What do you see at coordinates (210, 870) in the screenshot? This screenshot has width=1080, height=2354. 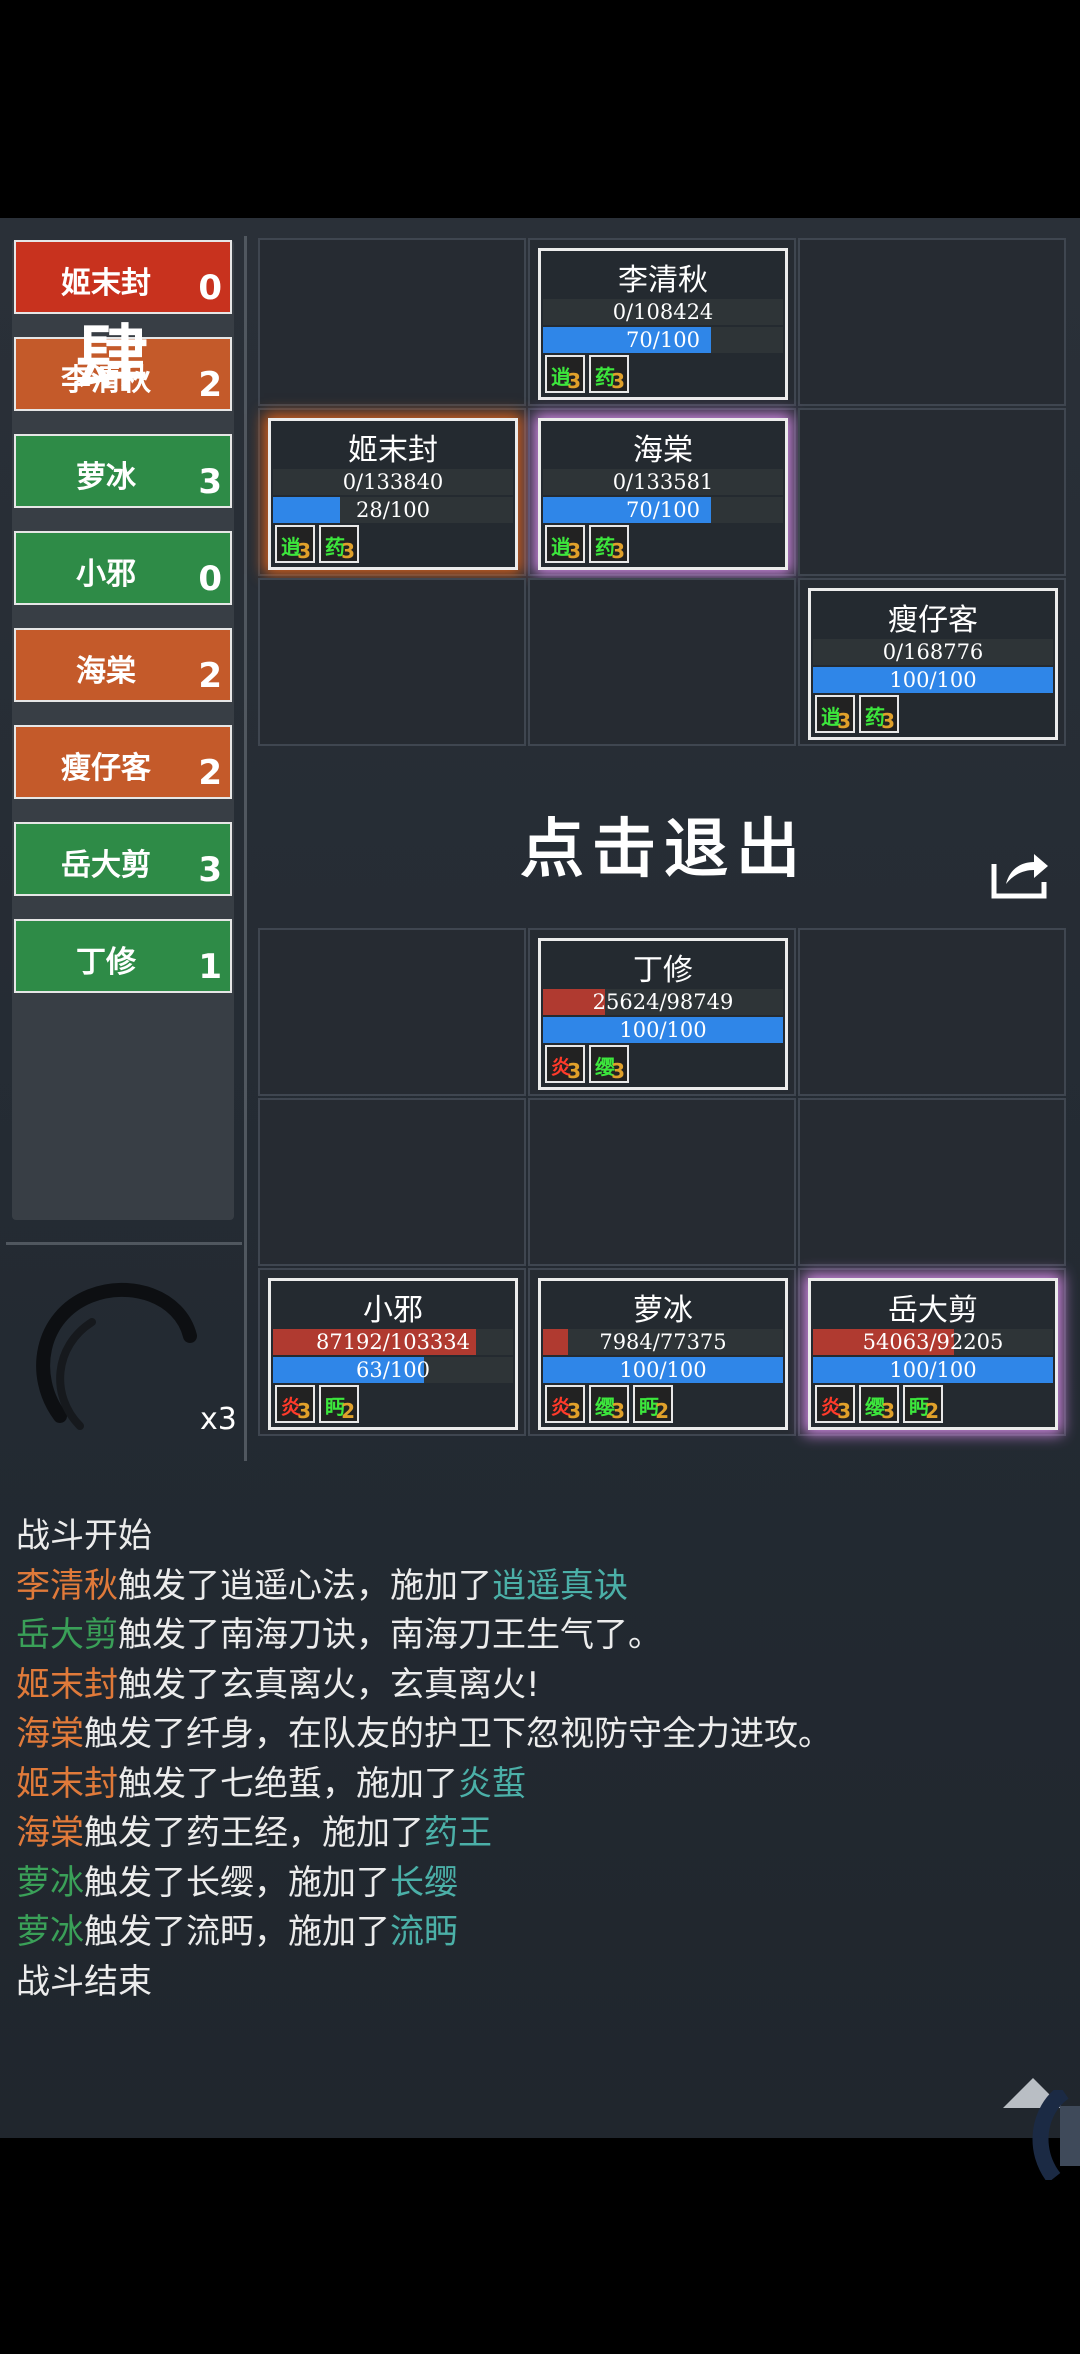 I see `turn-order-count: 3` at bounding box center [210, 870].